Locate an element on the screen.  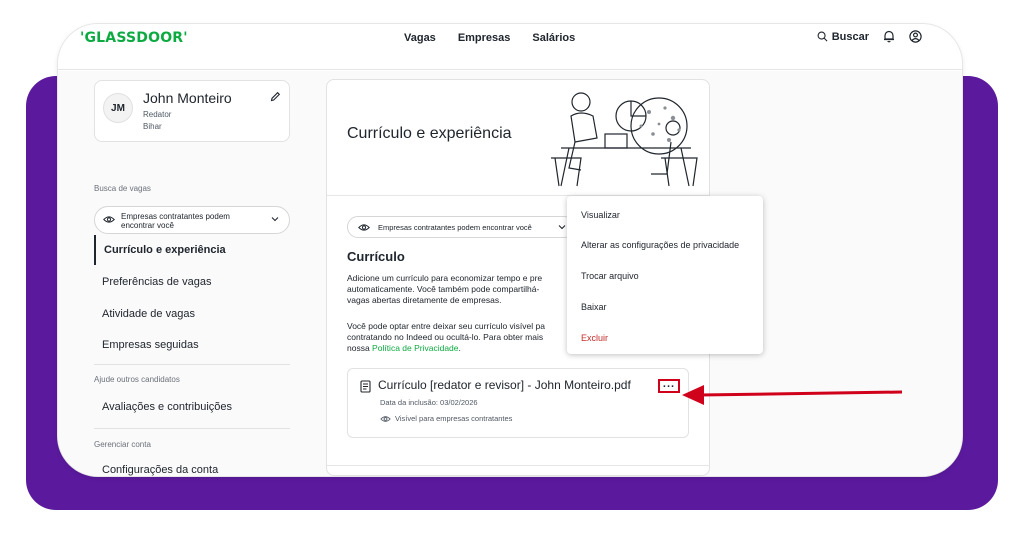
resume-visibility-label: Visível para empresas contratantes is located at coordinates (454, 418).